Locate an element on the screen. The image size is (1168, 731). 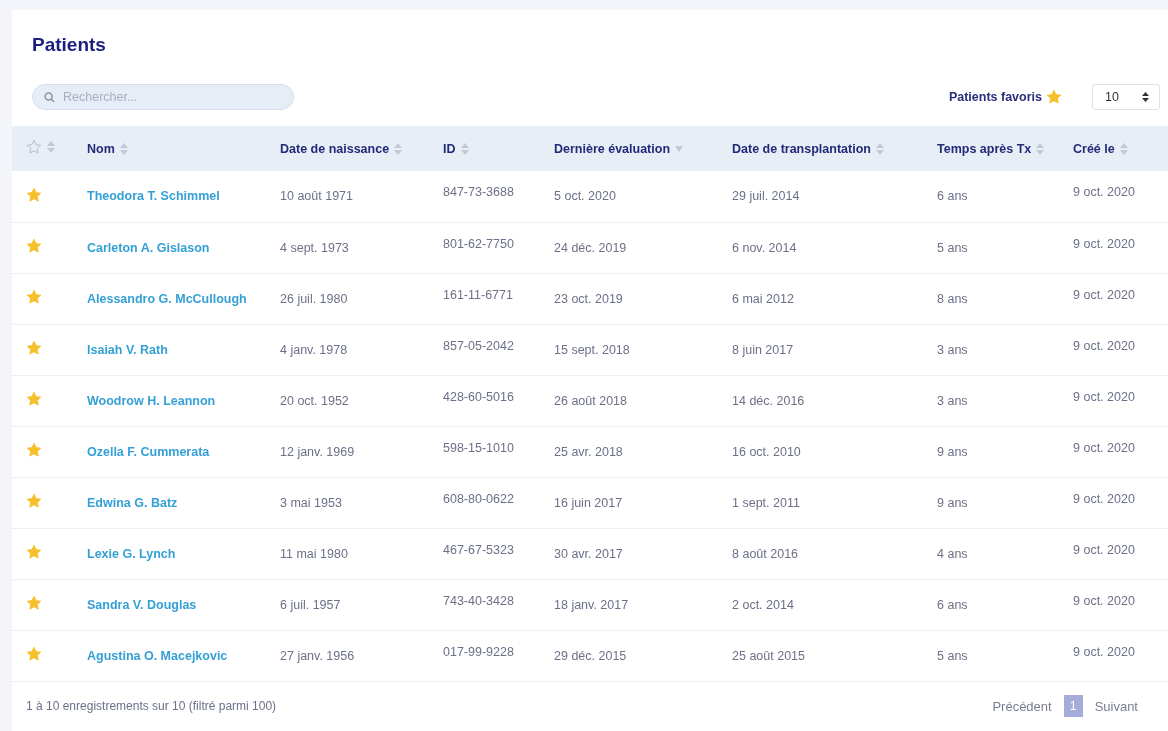
column-header: Créé le is located at coordinates (1114, 148).